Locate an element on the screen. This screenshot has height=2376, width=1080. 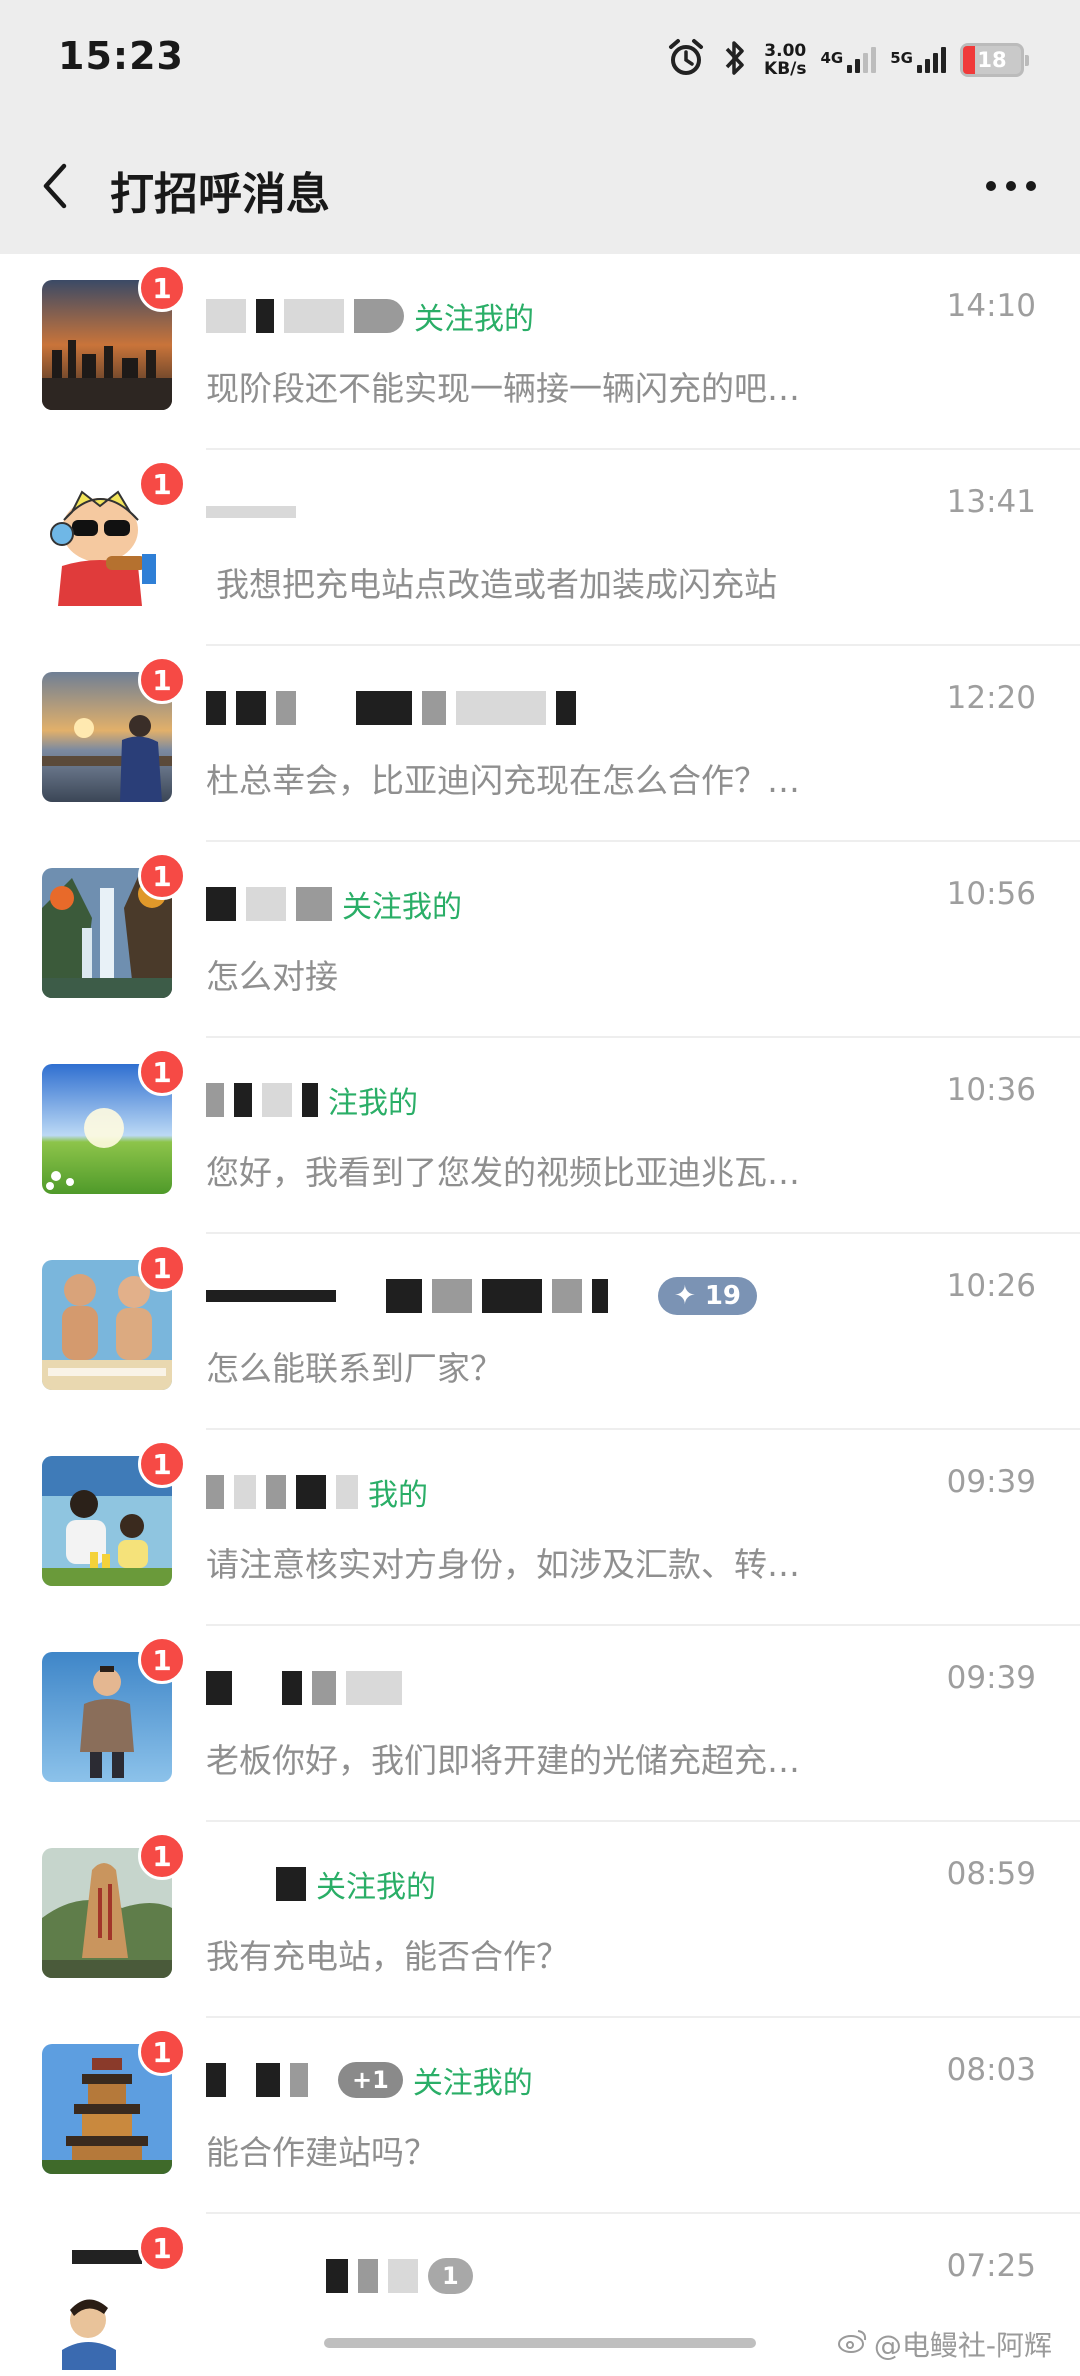
watermark: @电鳗社-阿辉 is located at coordinates (944, 2344).